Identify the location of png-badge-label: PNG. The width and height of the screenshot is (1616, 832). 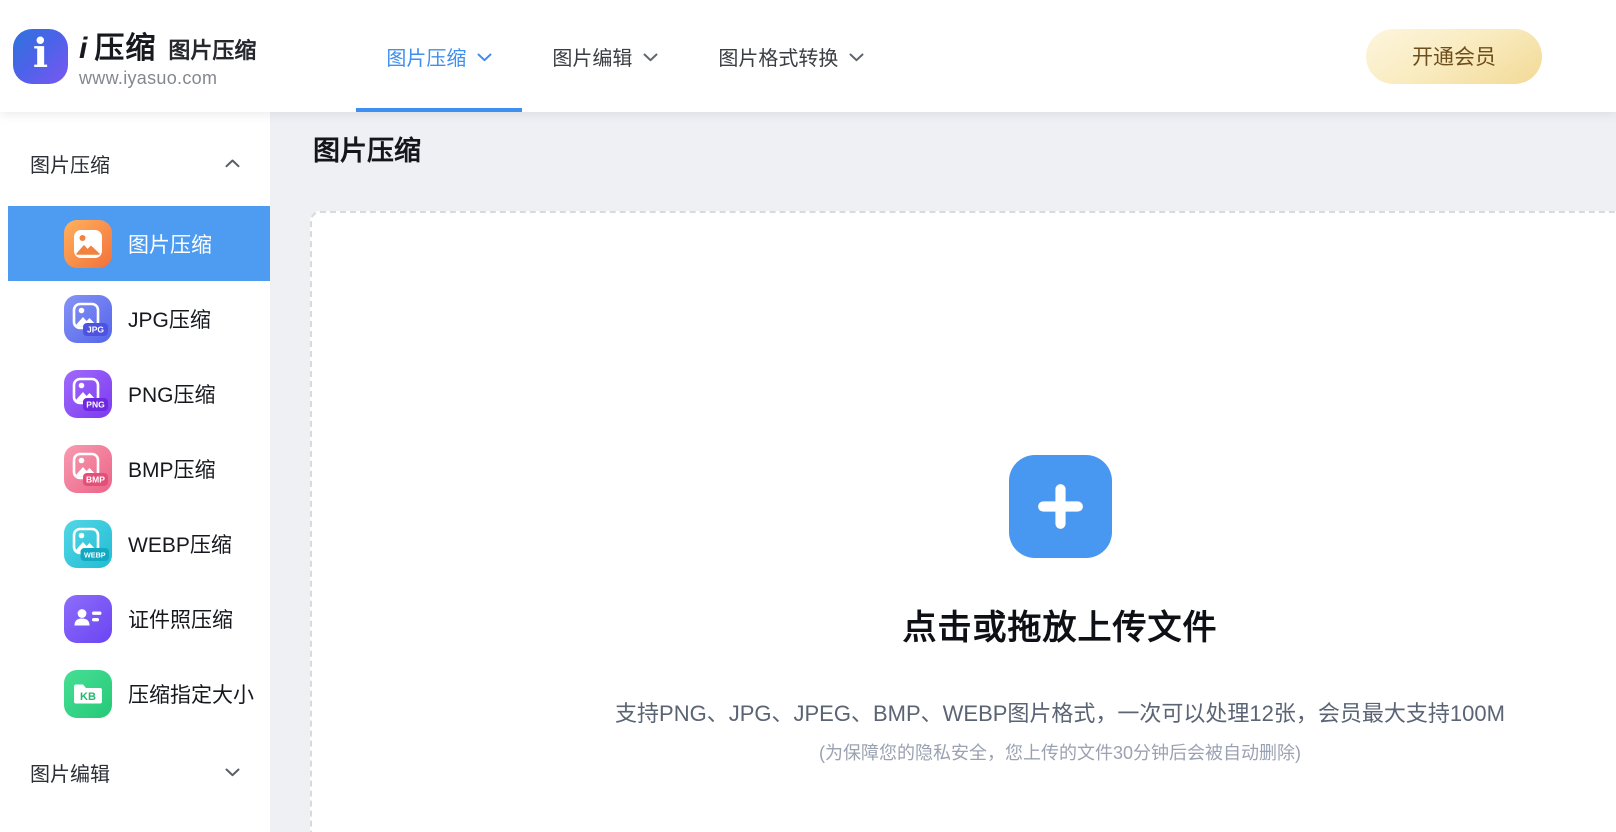
(95, 404).